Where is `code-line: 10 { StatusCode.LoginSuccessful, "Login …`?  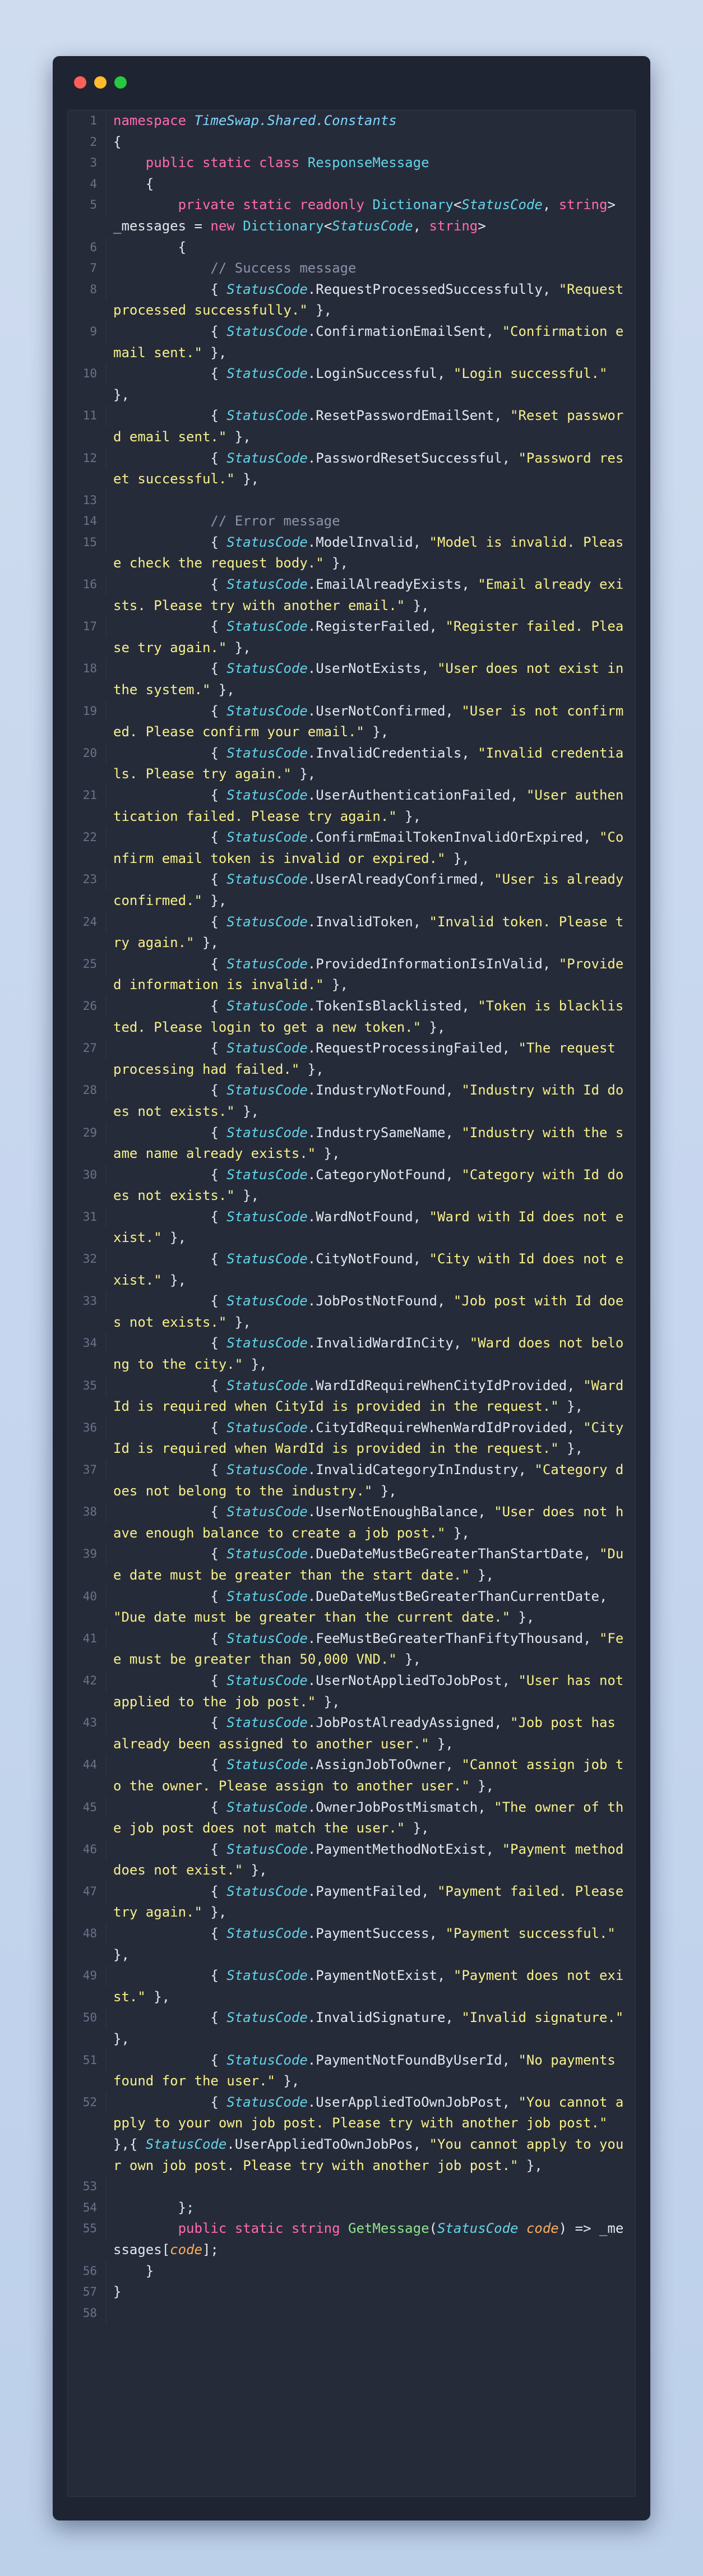
code-line: 10 { StatusCode.LoginSuccessful, "Login … is located at coordinates (351, 384).